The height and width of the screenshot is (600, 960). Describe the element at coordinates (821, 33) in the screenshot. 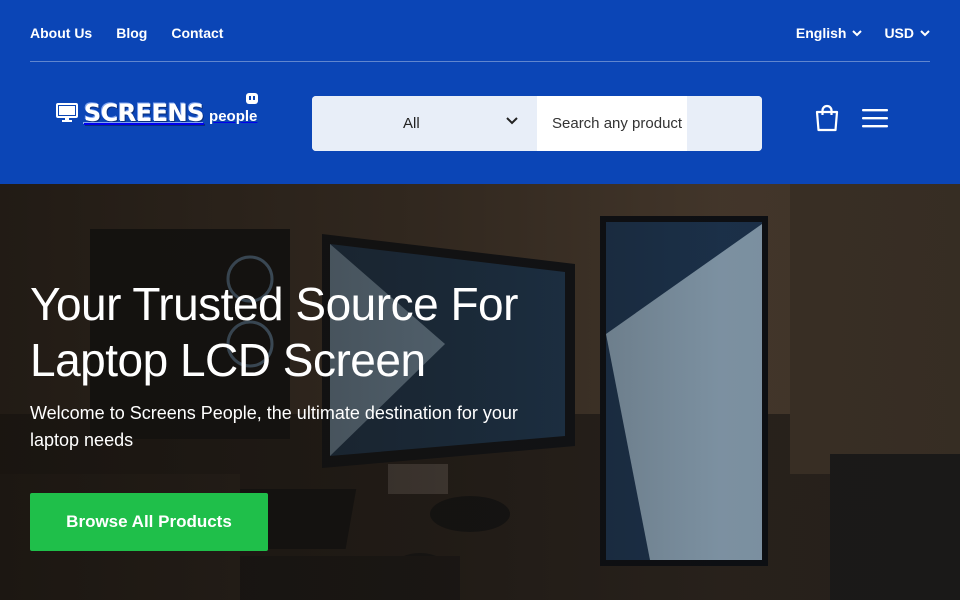

I see `language-label: English` at that location.